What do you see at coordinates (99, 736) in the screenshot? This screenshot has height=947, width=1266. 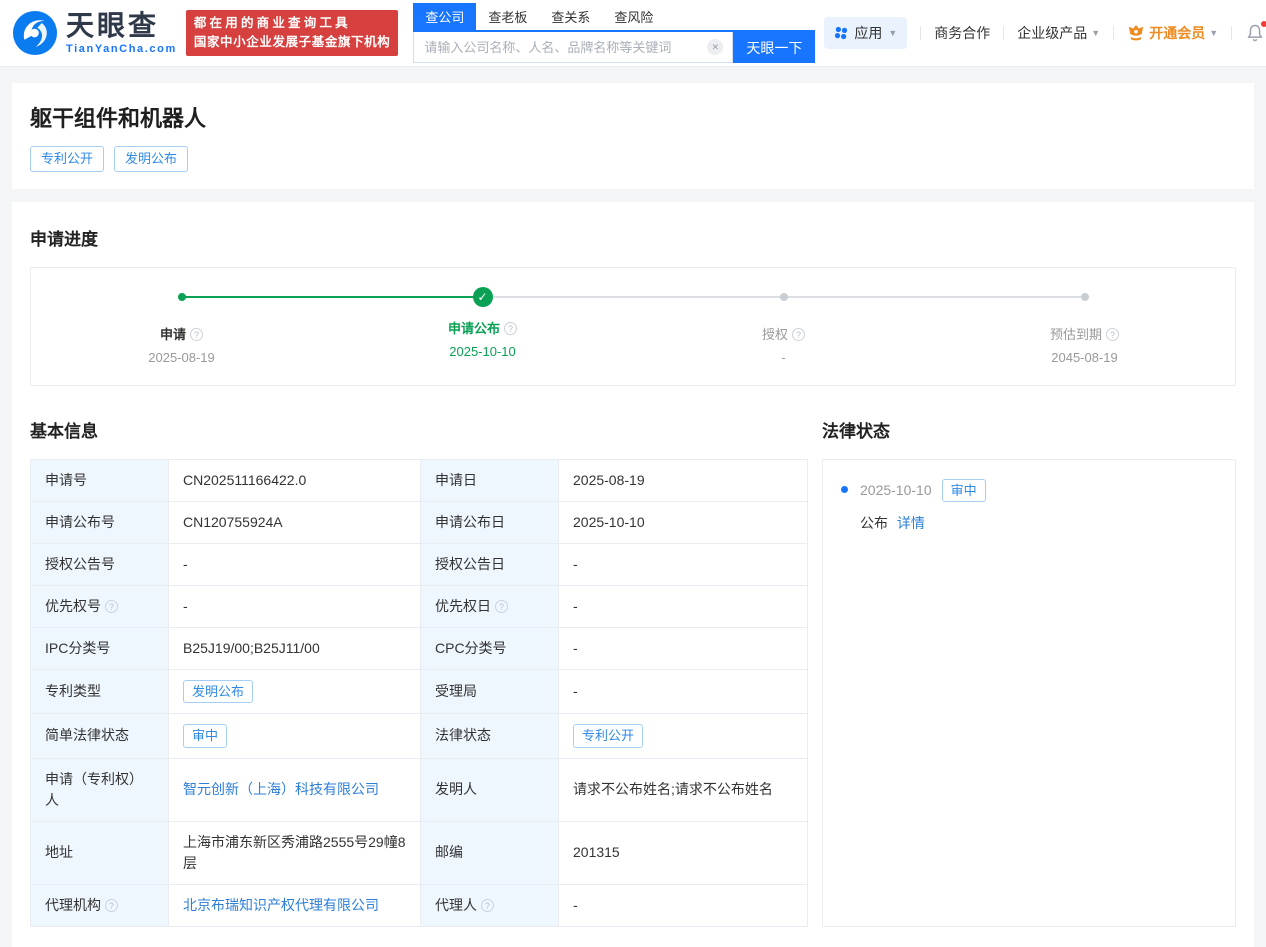 I see `row-label: 简单法律状态` at bounding box center [99, 736].